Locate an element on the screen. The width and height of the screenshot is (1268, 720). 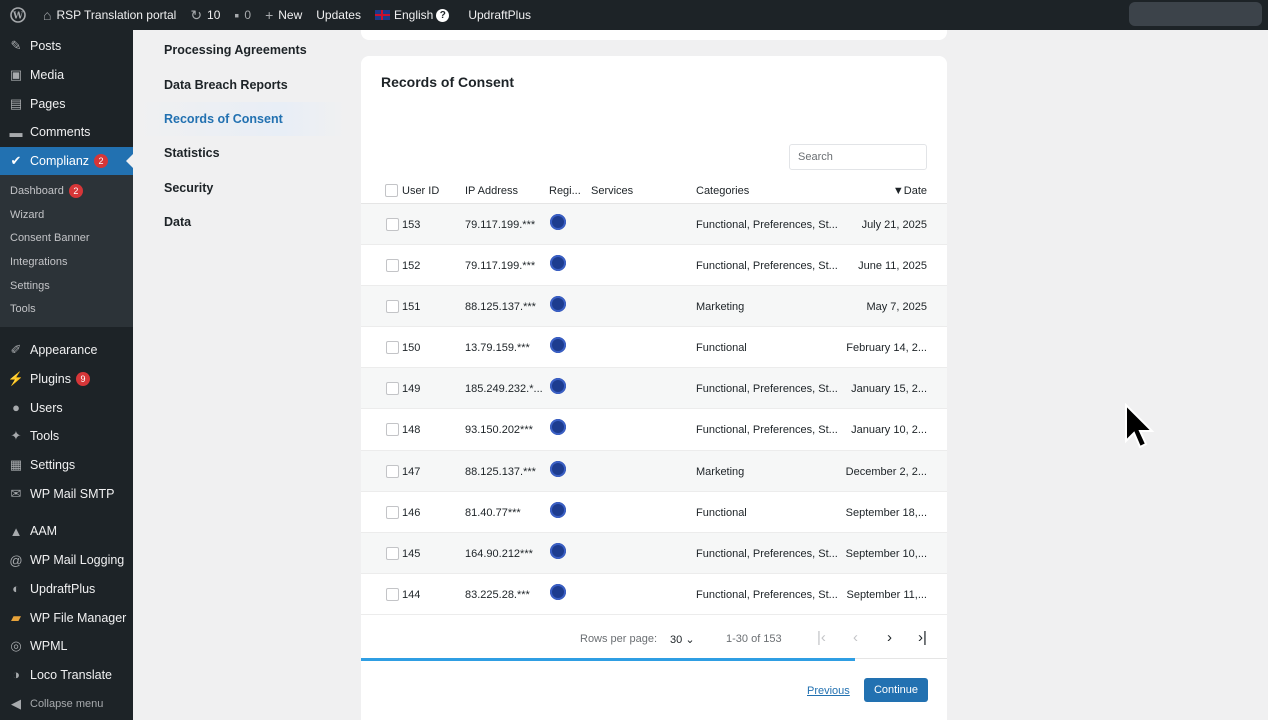
updates-menu-link: Updates is located at coordinates (338, 15).